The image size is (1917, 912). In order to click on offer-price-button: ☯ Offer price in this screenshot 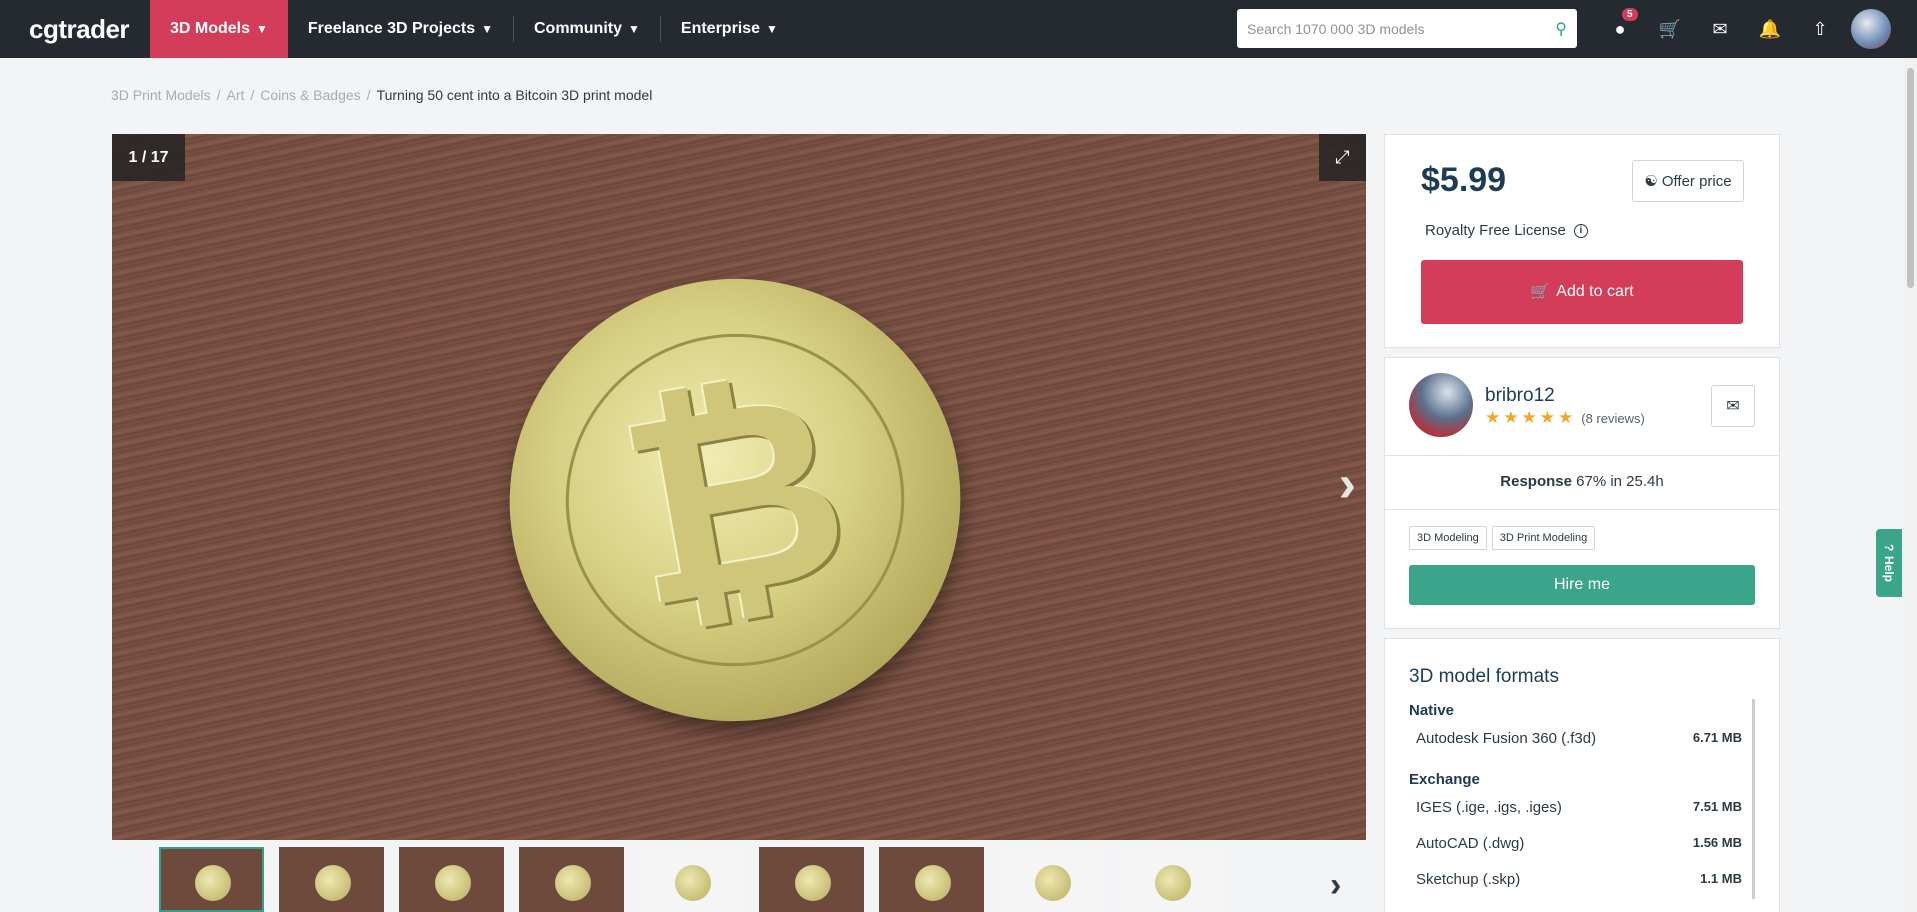, I will do `click(1688, 181)`.